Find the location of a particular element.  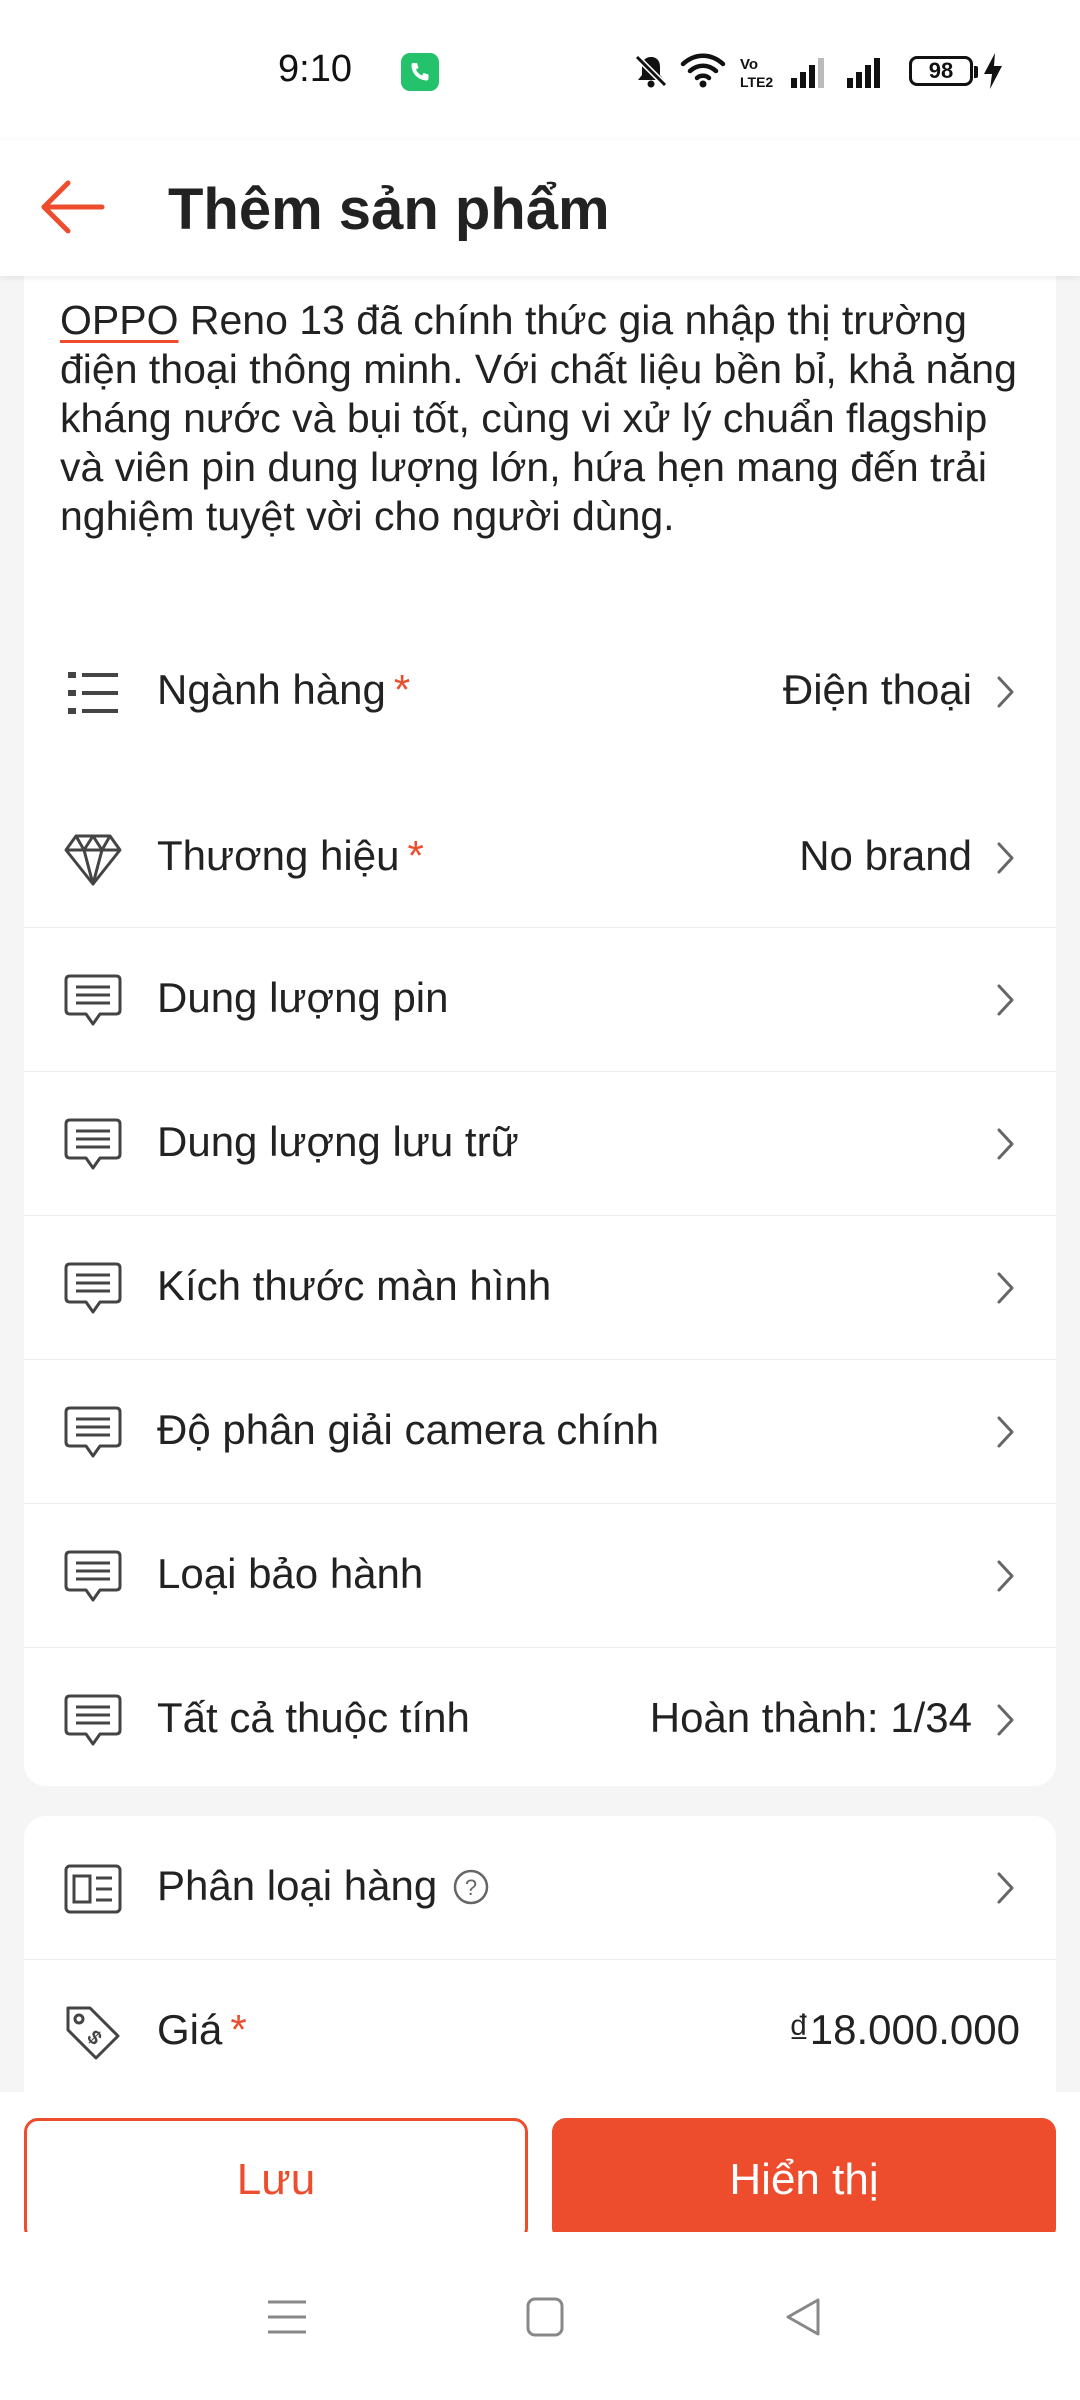

attribute-label: Tất cả thuộc tính is located at coordinates (313, 1717).